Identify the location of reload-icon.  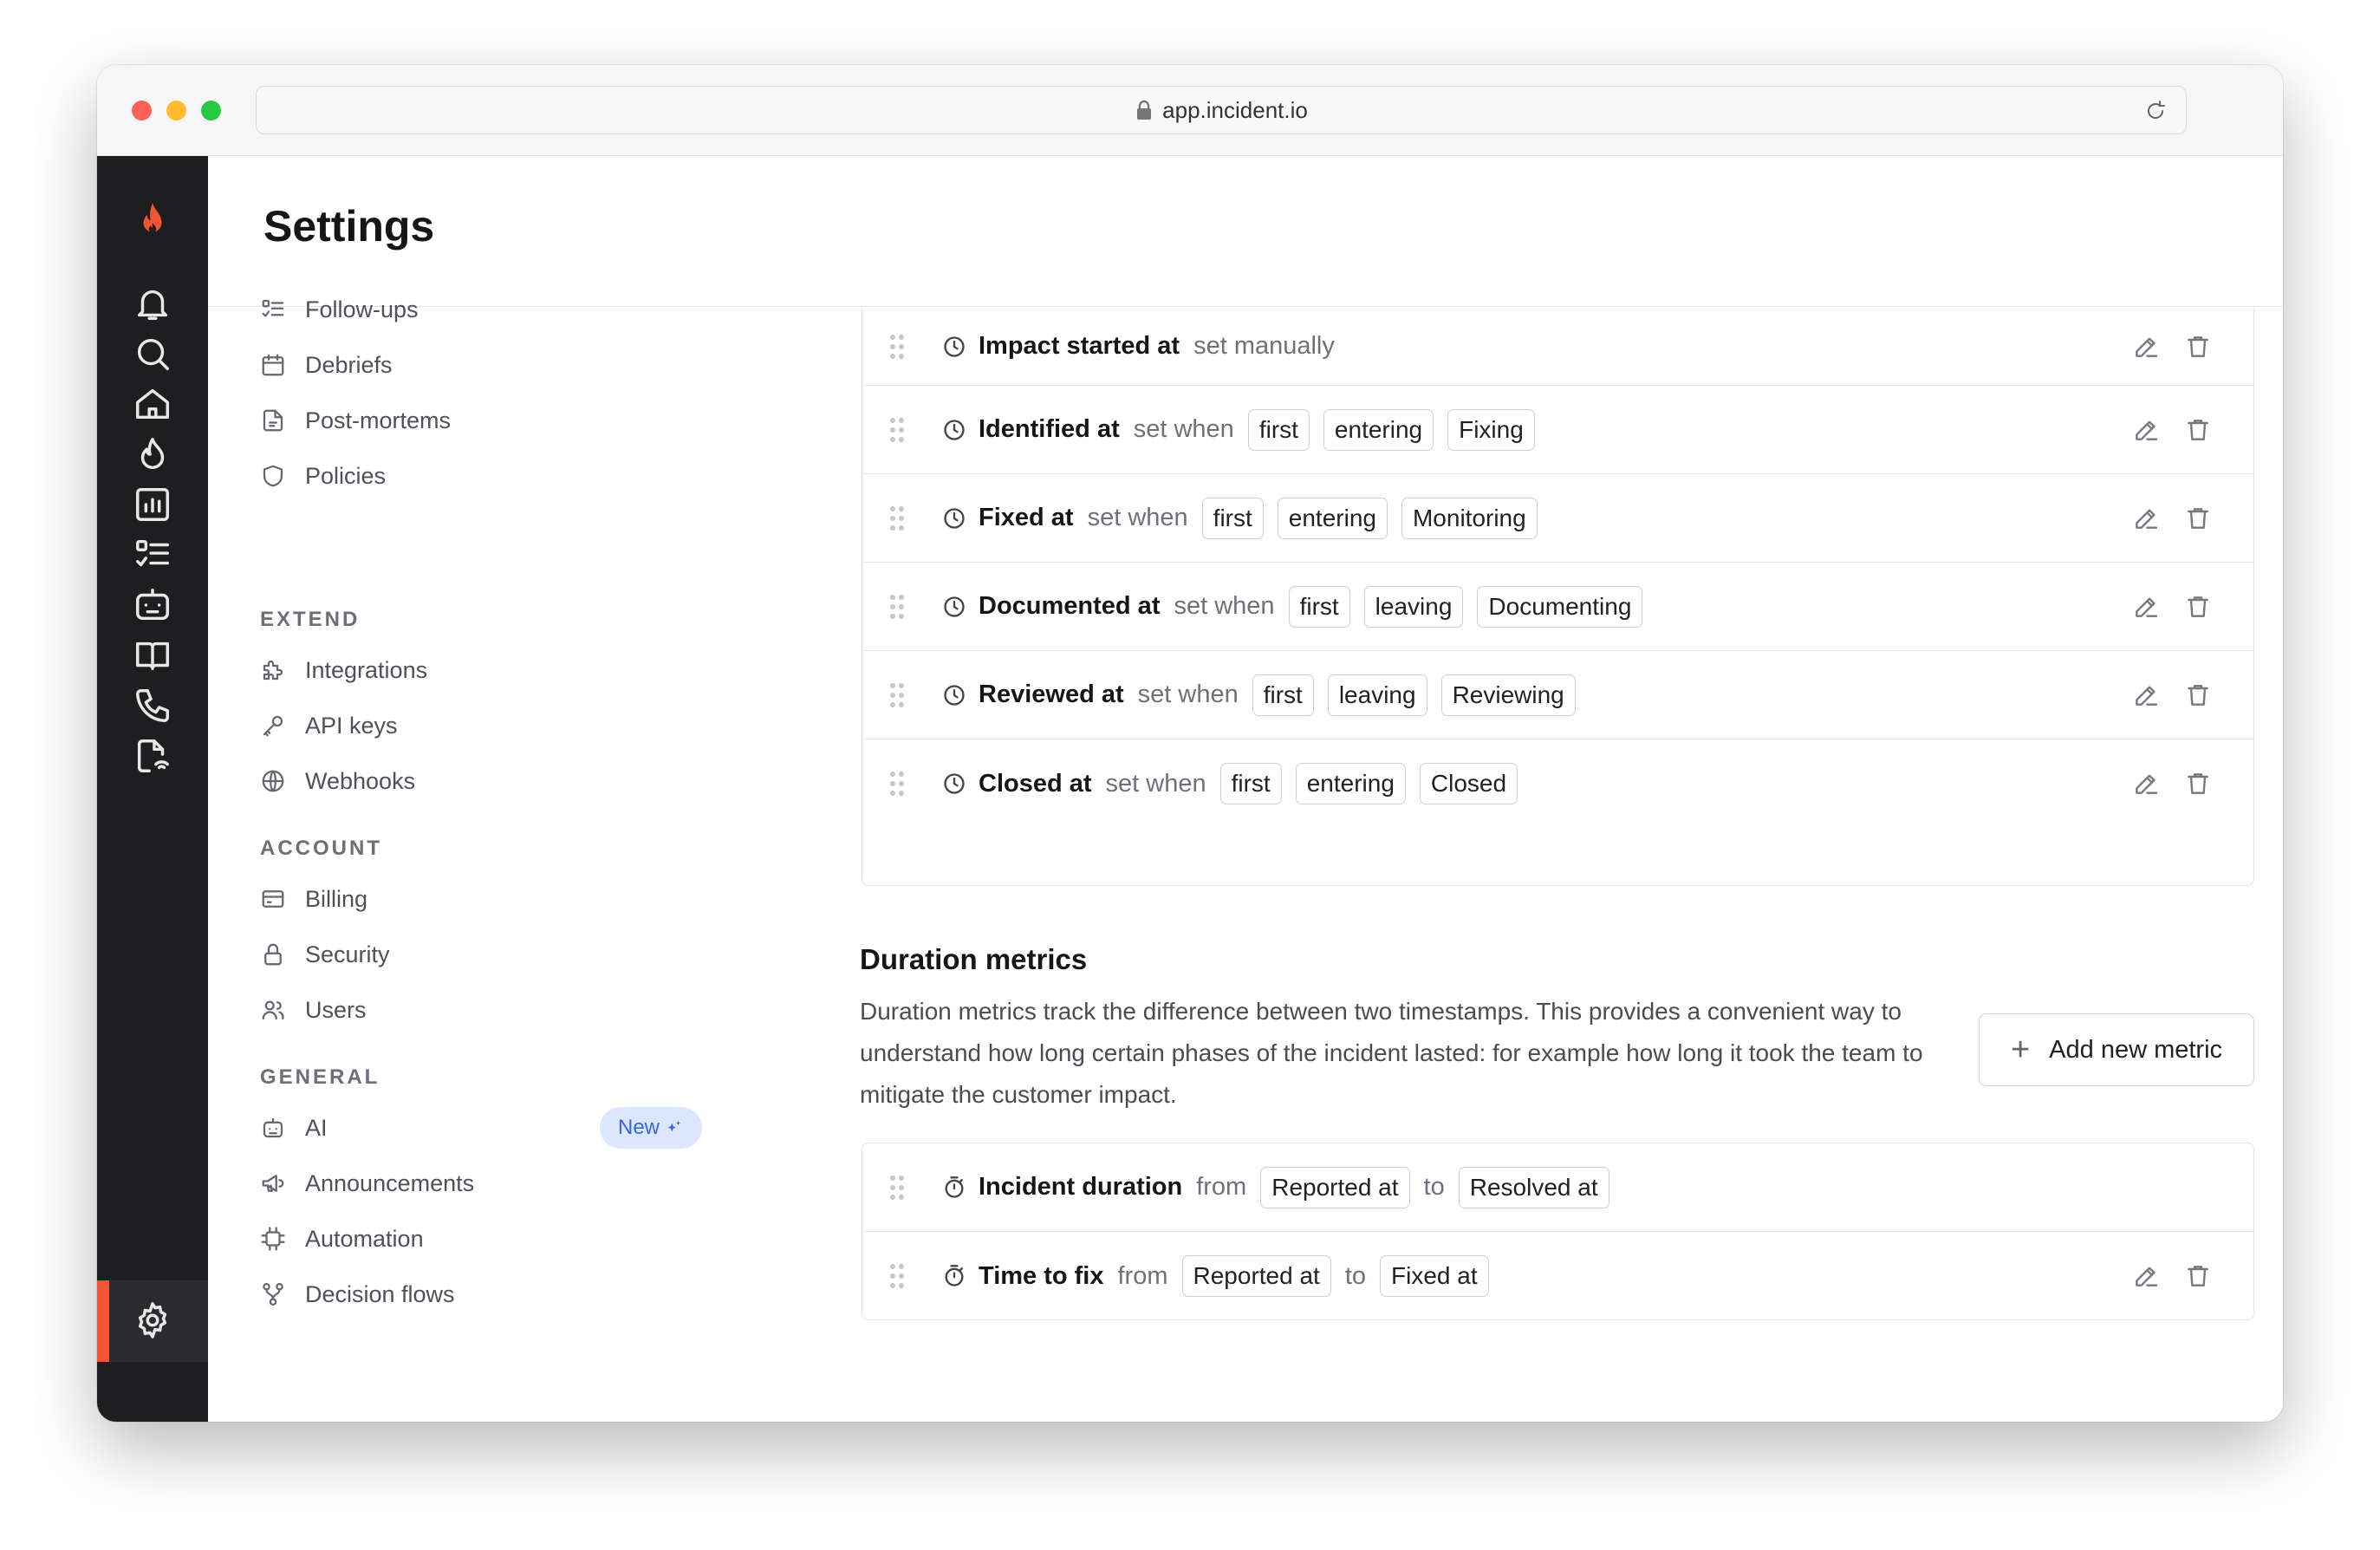
(2156, 111).